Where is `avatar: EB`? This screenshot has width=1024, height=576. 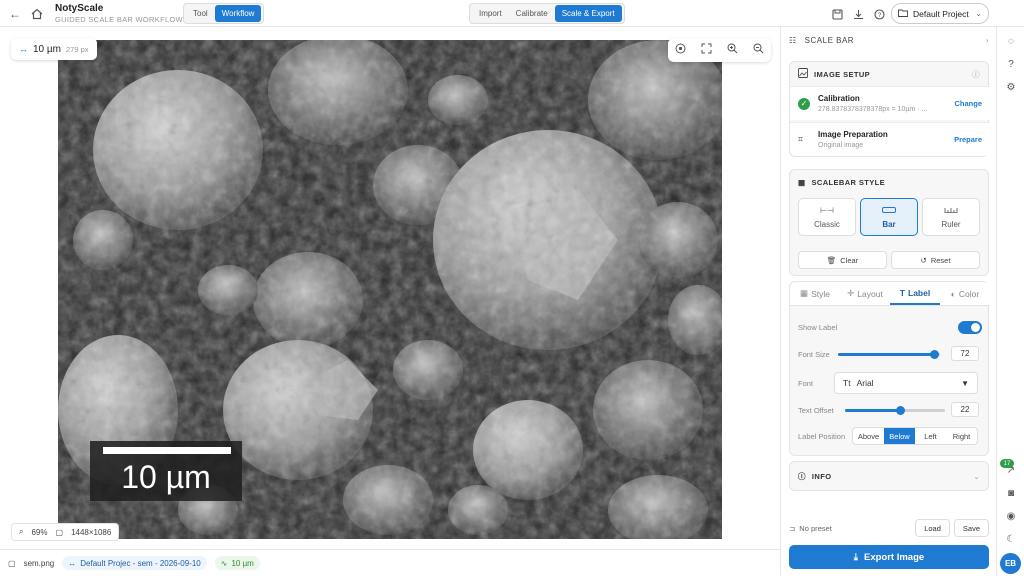
avatar: EB is located at coordinates (1010, 563).